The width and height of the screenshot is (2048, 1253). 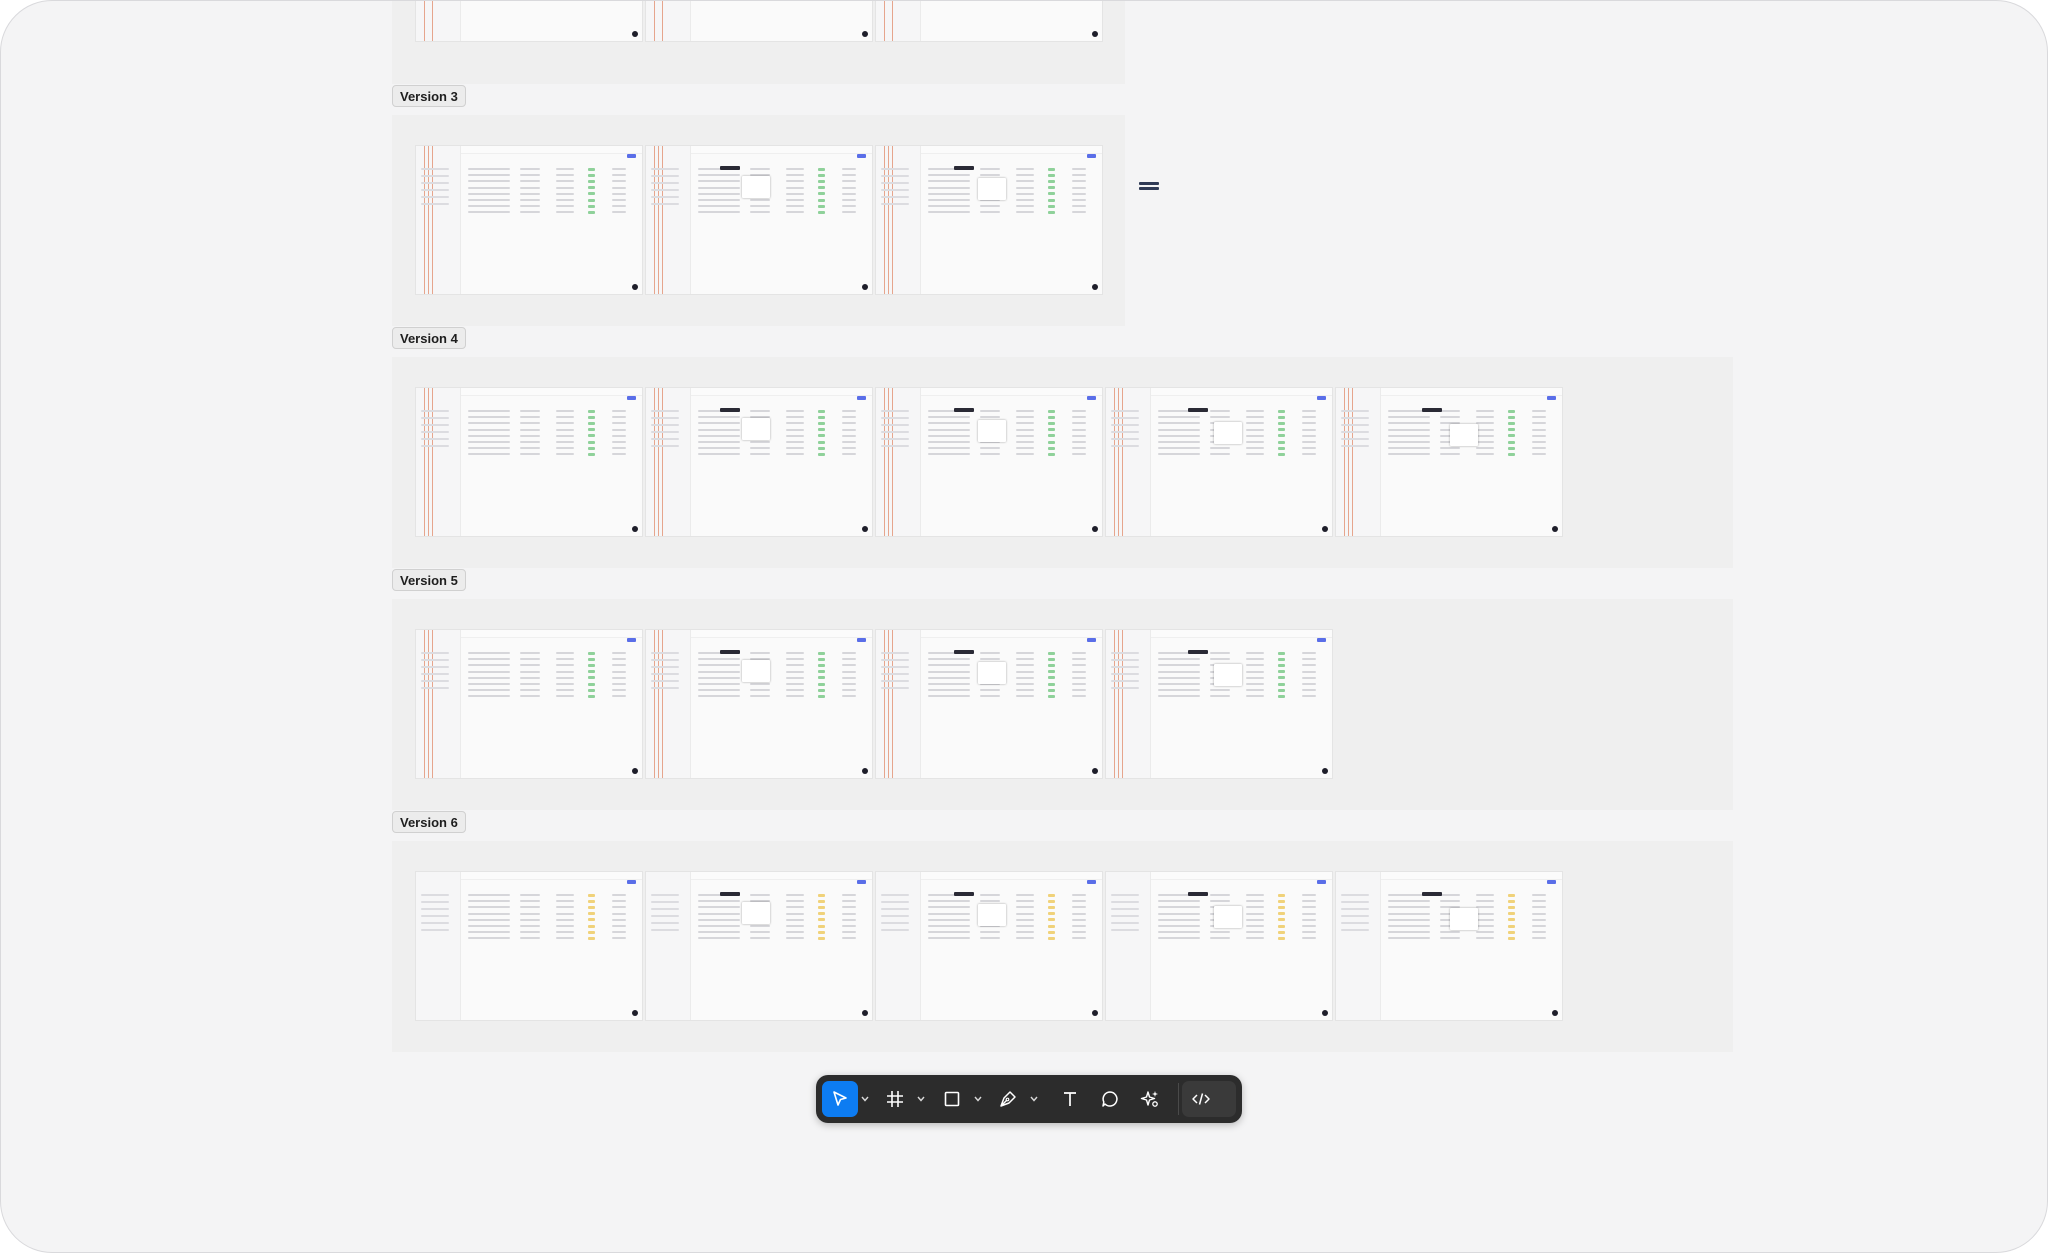 I want to click on pen-tool, so click(x=1008, y=1099).